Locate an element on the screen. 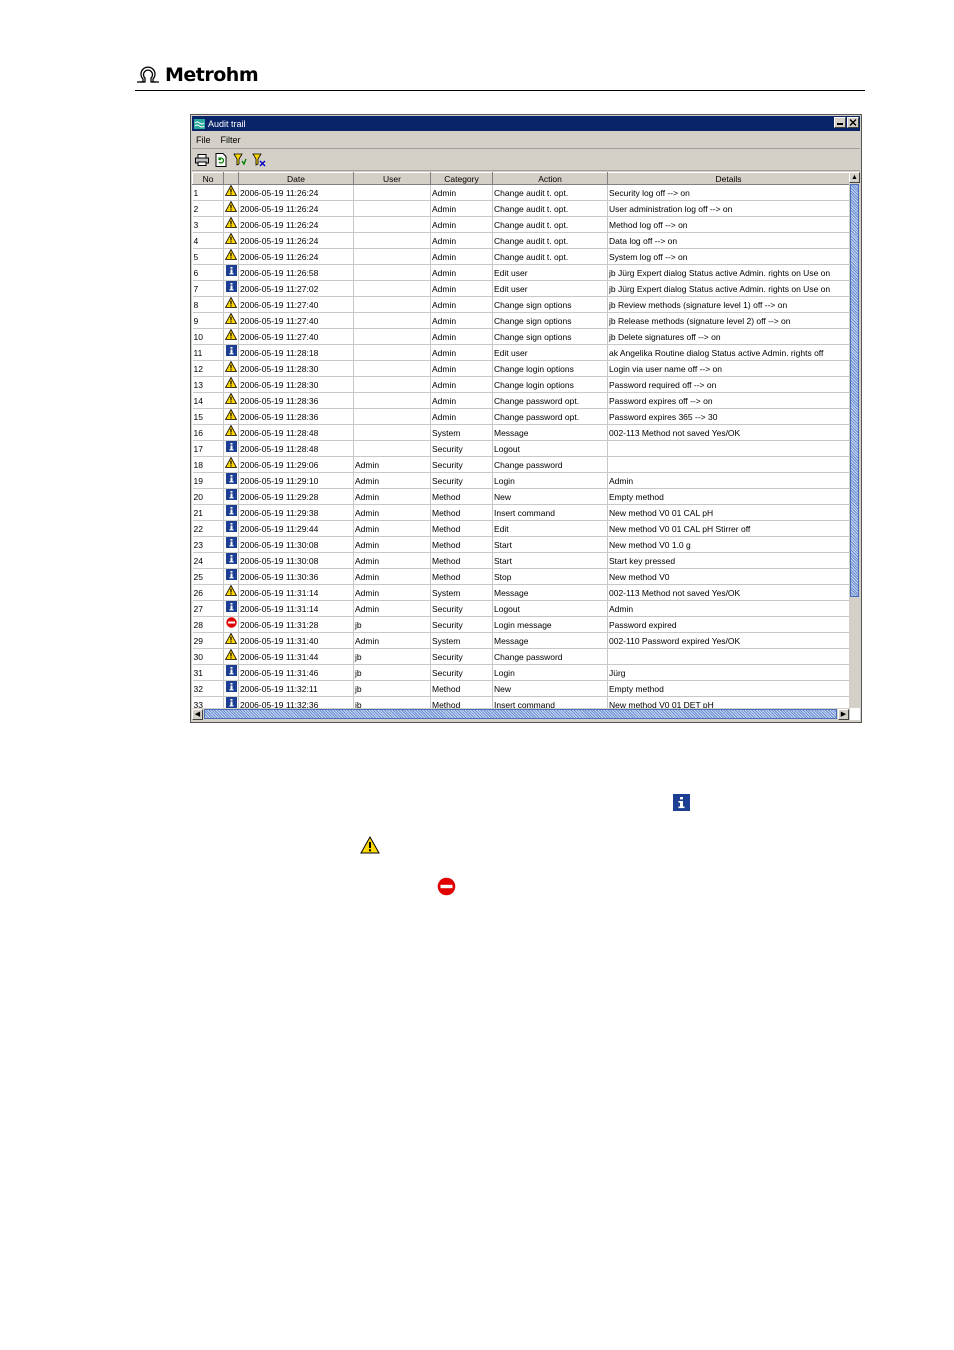 This screenshot has height=1350, width=954. cell-no: 30 is located at coordinates (208, 656).